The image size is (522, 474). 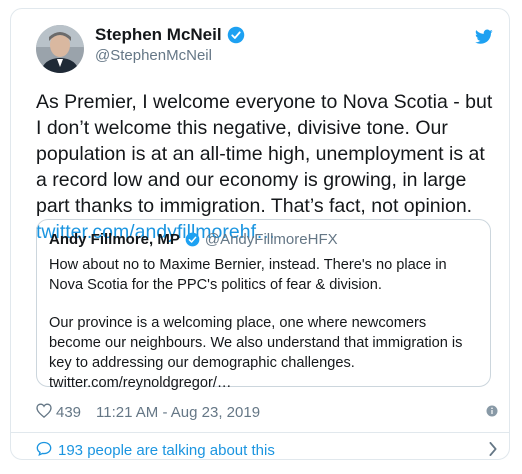 What do you see at coordinates (493, 451) in the screenshot?
I see `chevron-right-icon` at bounding box center [493, 451].